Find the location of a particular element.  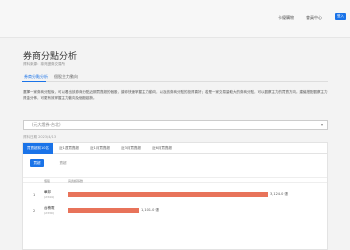

row-rank: 2 is located at coordinates (34, 211).